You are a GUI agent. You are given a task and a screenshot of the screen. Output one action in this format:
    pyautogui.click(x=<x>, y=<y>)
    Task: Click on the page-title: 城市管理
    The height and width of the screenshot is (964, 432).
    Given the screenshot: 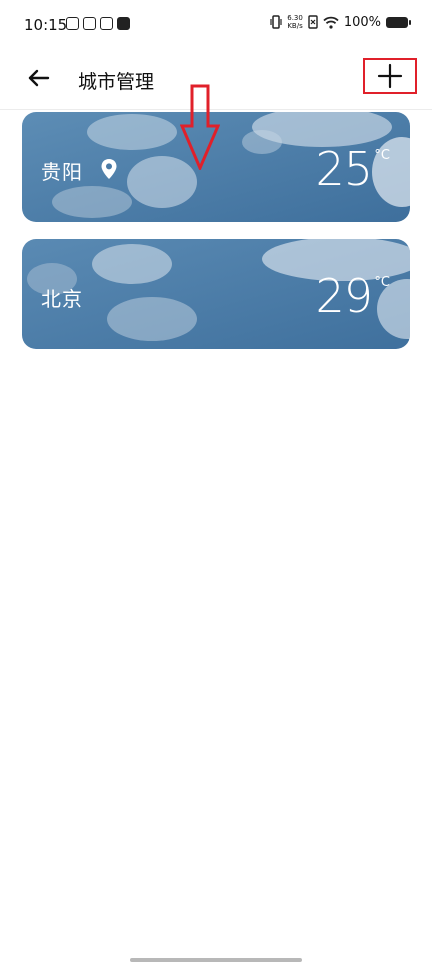 What is the action you would take?
    pyautogui.click(x=116, y=82)
    